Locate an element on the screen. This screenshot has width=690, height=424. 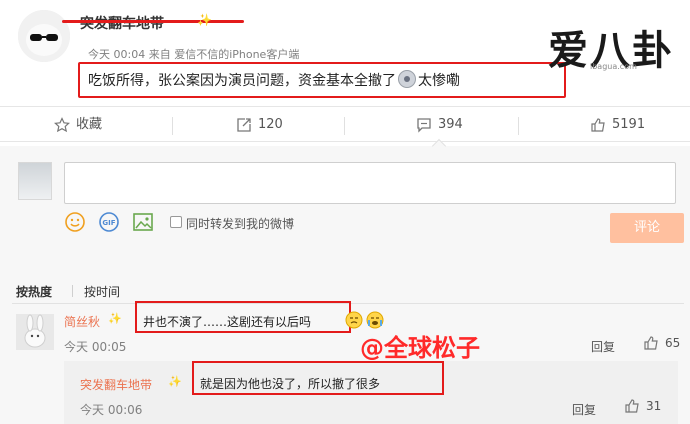
comment-icon is located at coordinates (424, 125).